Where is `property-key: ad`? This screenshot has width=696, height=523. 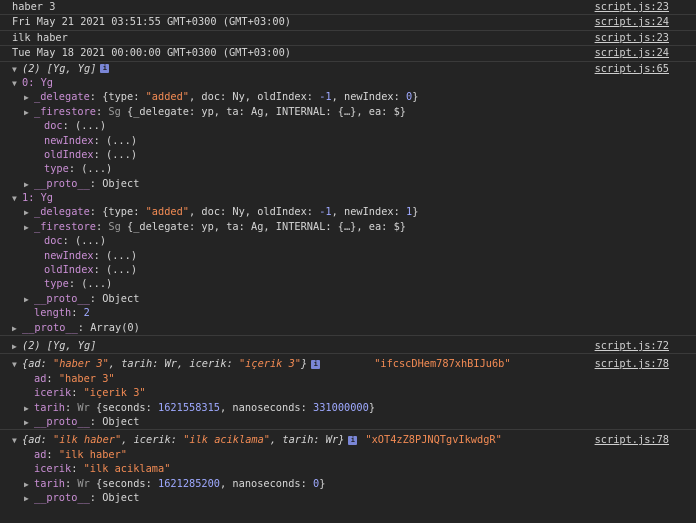
property-key: ad is located at coordinates (40, 454).